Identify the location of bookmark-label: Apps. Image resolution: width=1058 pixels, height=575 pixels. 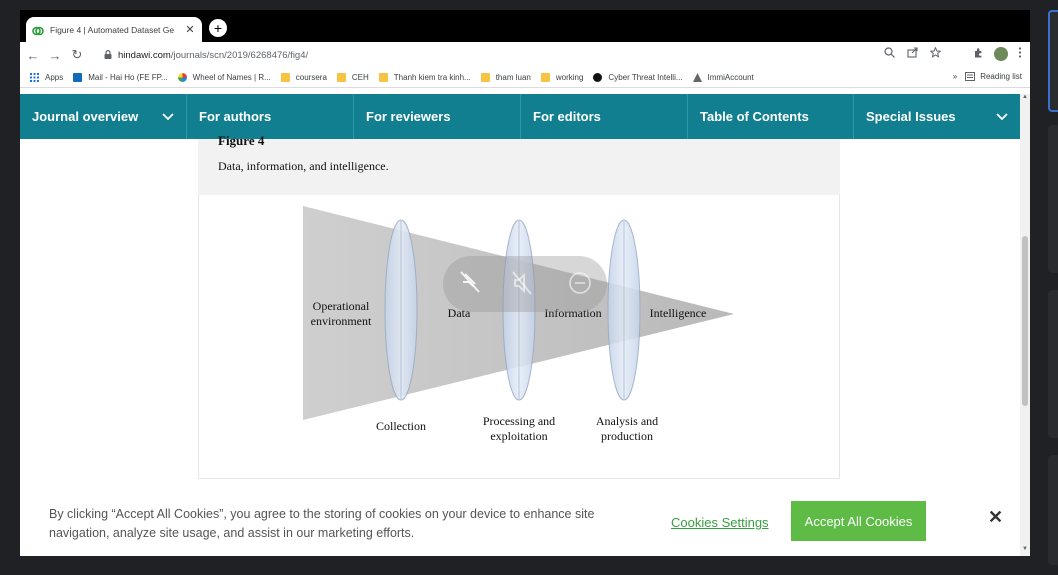
(54, 77).